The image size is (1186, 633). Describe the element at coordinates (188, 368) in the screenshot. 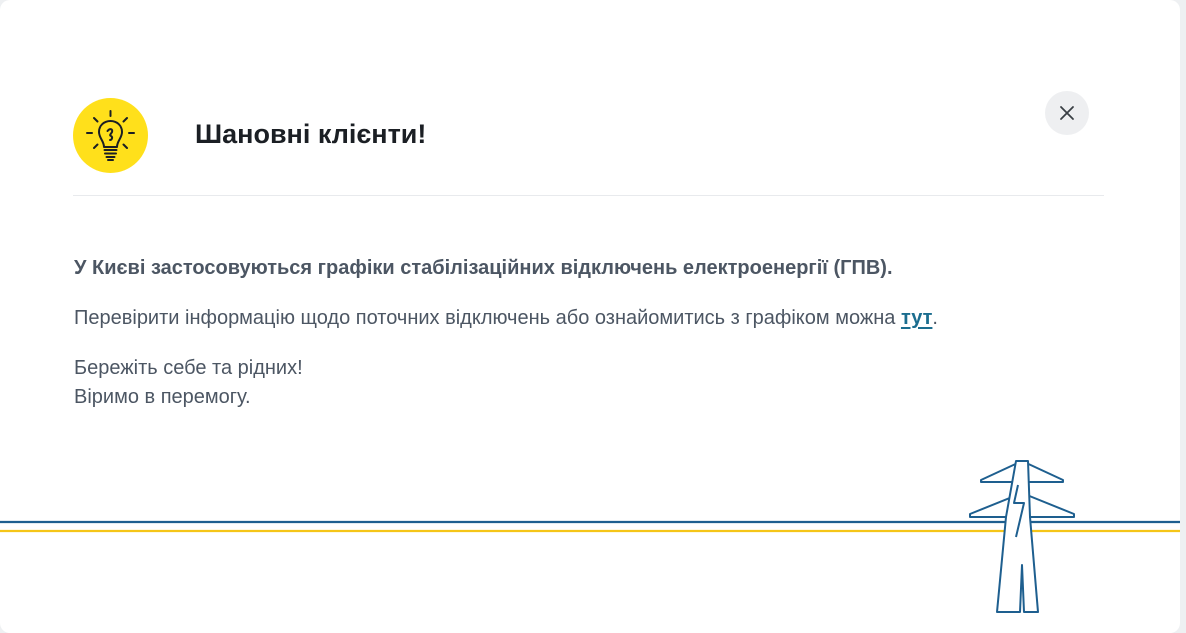

I see `farewell-line-1: Бережіть себе та рідних!` at that location.